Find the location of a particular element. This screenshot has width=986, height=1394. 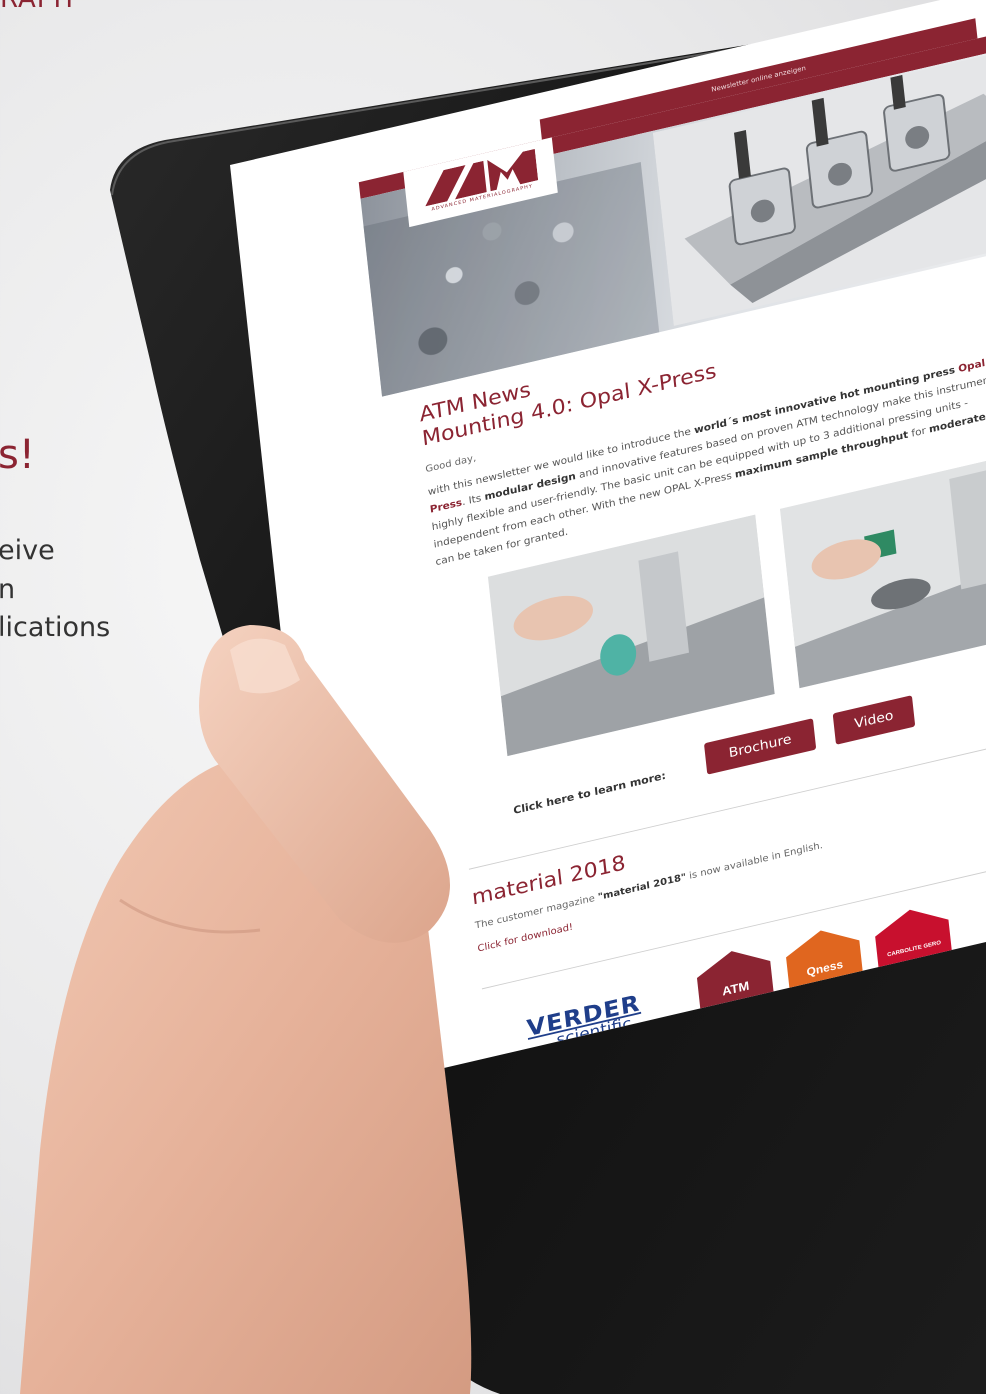

video-button: Video is located at coordinates (874, 720).